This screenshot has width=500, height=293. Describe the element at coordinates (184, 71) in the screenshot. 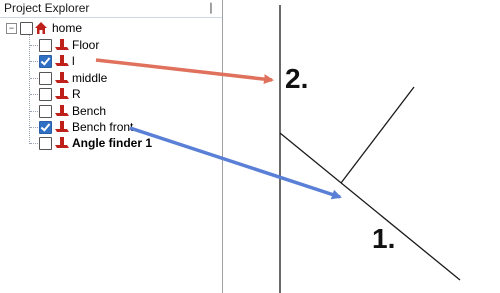

I see `red-arrow` at that location.